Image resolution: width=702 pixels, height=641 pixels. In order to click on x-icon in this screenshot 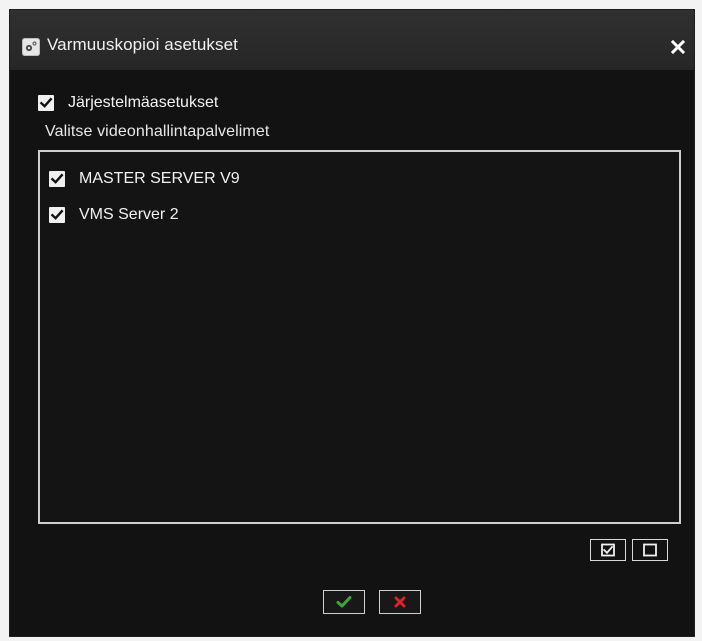, I will do `click(400, 602)`.